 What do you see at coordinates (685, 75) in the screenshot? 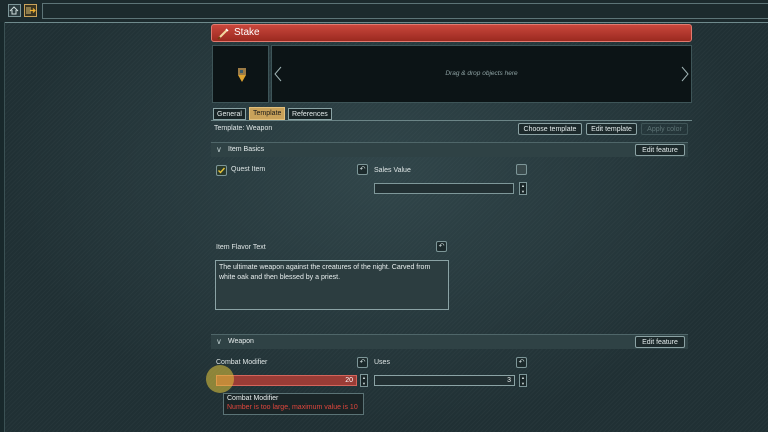
I see `chevron-right-icon` at bounding box center [685, 75].